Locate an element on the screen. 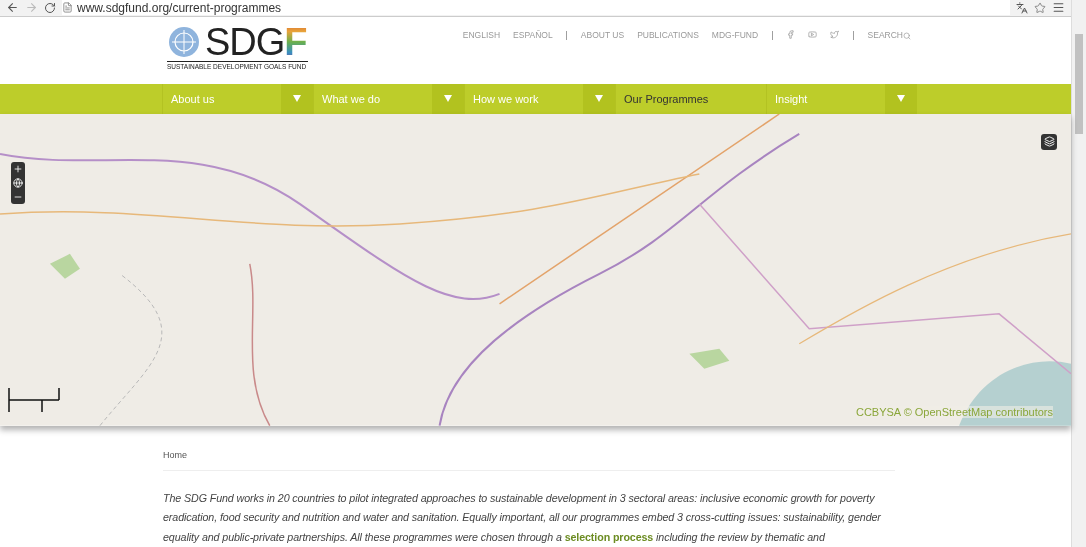  address-field: www.sdgfund.org/current-programmes is located at coordinates (536, 8).